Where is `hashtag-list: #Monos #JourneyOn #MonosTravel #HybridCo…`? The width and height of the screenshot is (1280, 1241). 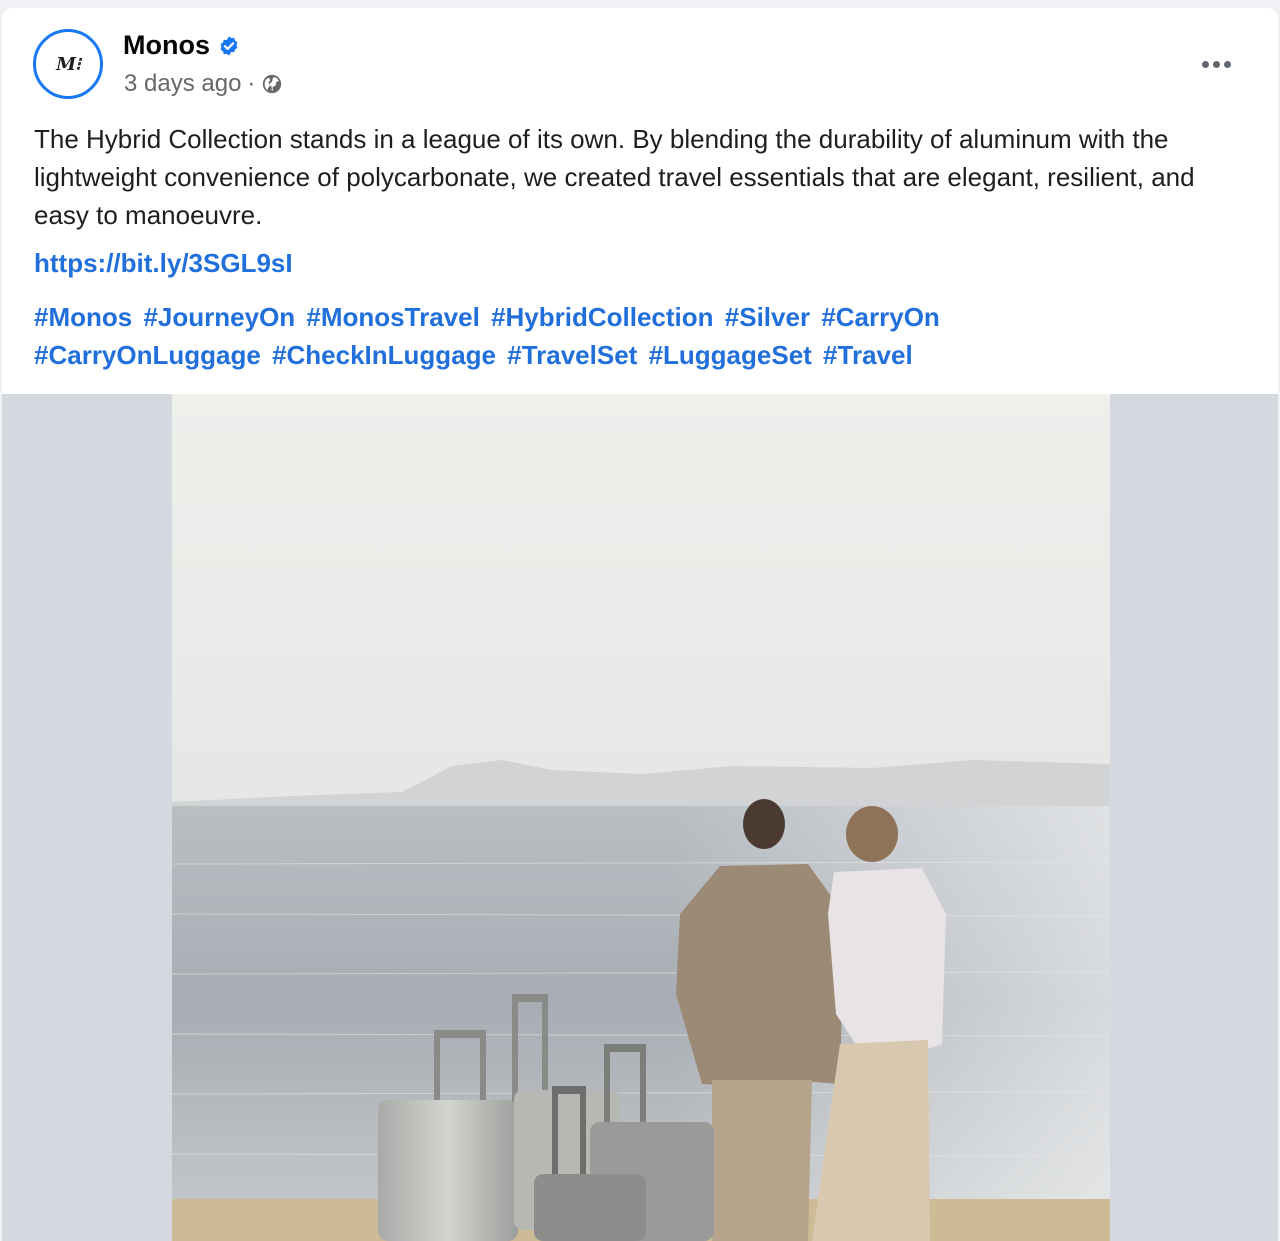
hashtag-list: #Monos #JourneyOn #MonosTravel #HybridCo… is located at coordinates (634, 336).